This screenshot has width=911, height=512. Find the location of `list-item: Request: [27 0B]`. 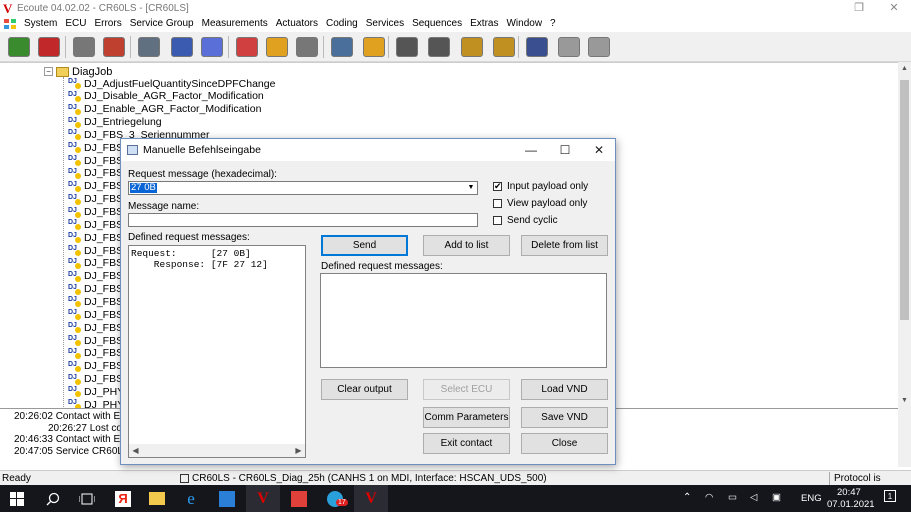

list-item: Request: [27 0B] is located at coordinates (191, 253).